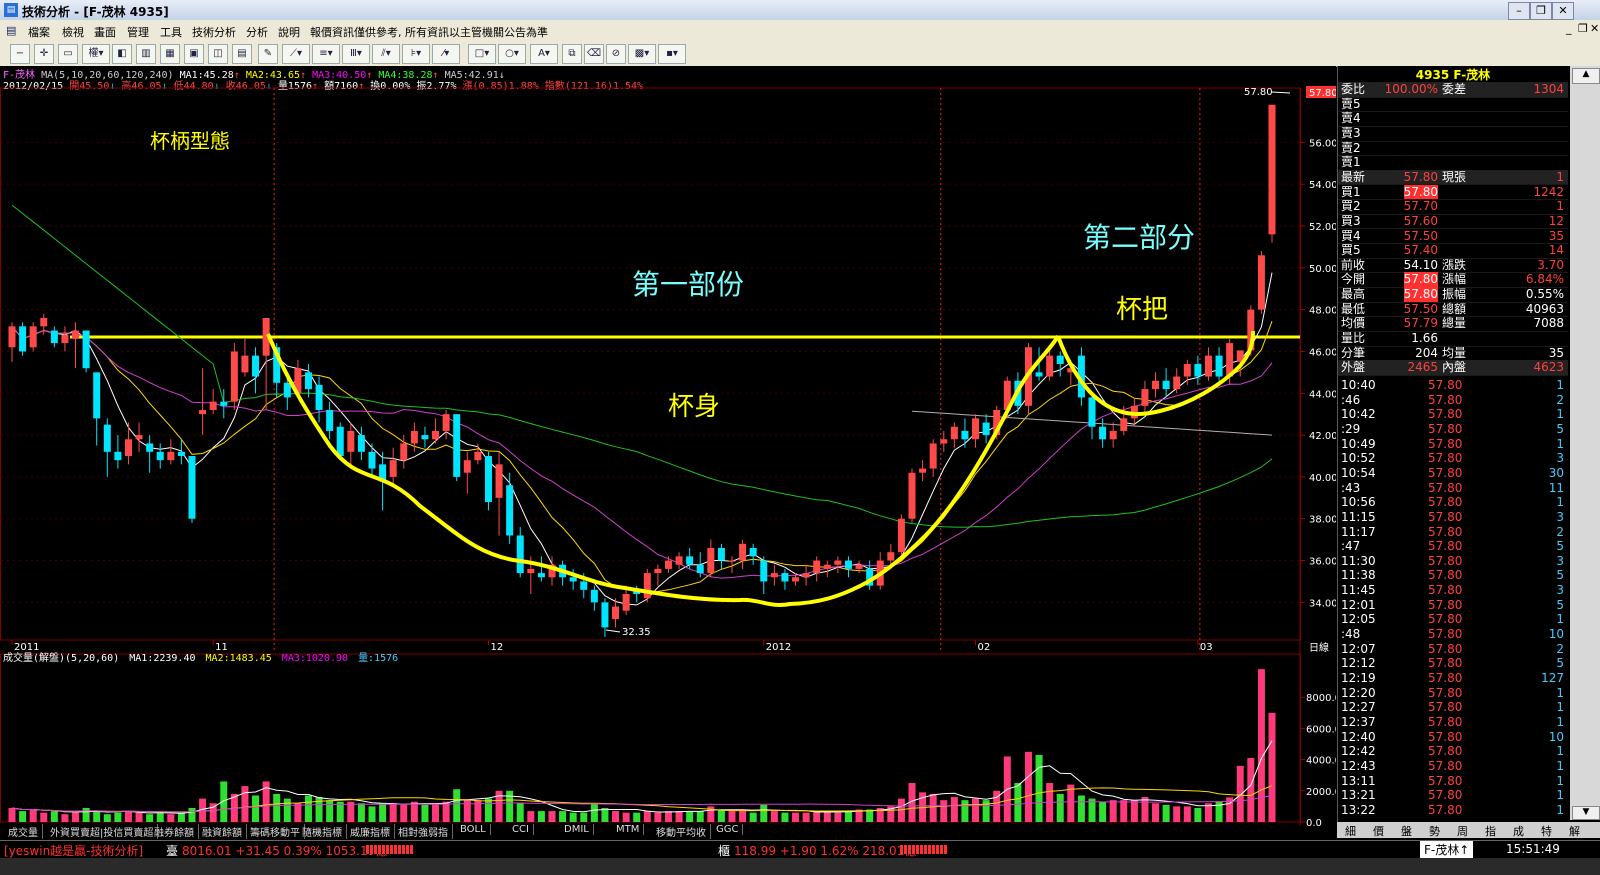  Describe the element at coordinates (521, 829) in the screenshot. I see `tab-cci: CCI` at that location.